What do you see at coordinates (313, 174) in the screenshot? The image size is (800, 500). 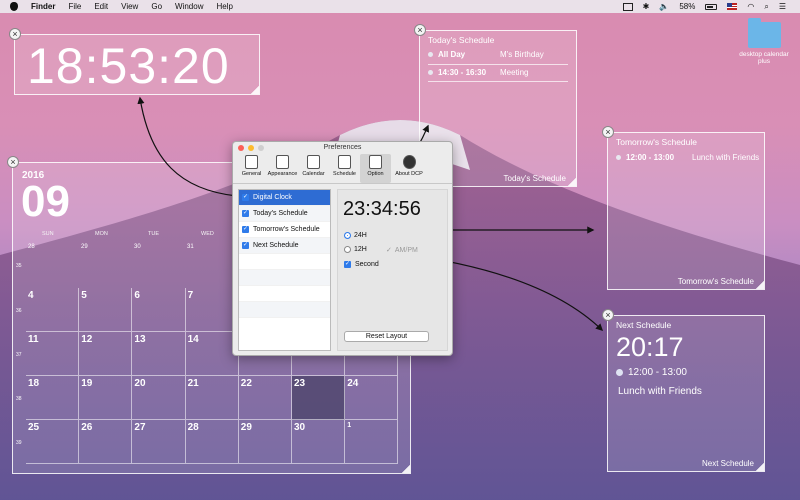 I see `tab-label: Calendar` at bounding box center [313, 174].